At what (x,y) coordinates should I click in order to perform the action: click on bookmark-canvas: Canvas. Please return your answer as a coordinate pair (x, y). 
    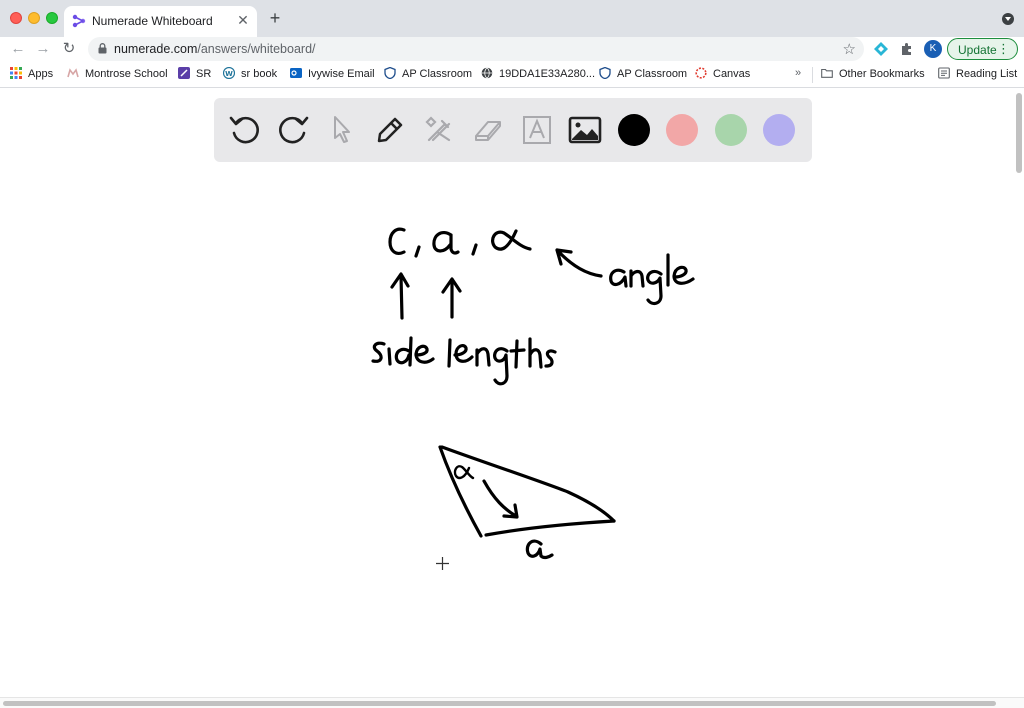
    Looking at the image, I should click on (722, 75).